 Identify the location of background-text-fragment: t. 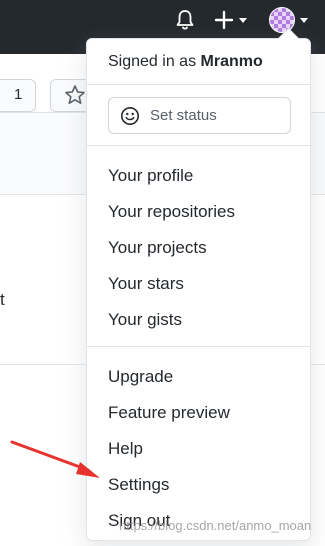
(2, 299).